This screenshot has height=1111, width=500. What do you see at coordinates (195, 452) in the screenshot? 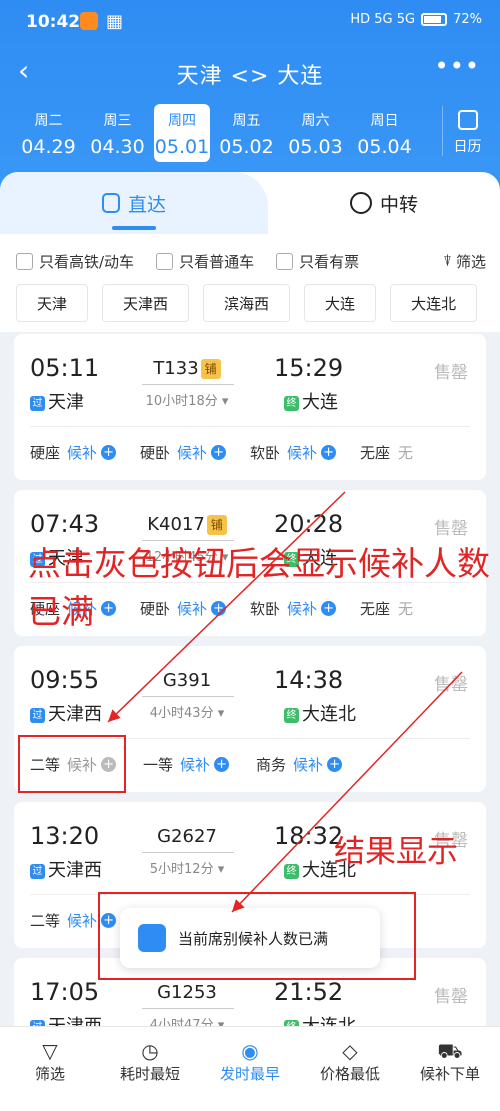
I see `seat-waitlist-button: 硬卧 候补 +` at bounding box center [195, 452].